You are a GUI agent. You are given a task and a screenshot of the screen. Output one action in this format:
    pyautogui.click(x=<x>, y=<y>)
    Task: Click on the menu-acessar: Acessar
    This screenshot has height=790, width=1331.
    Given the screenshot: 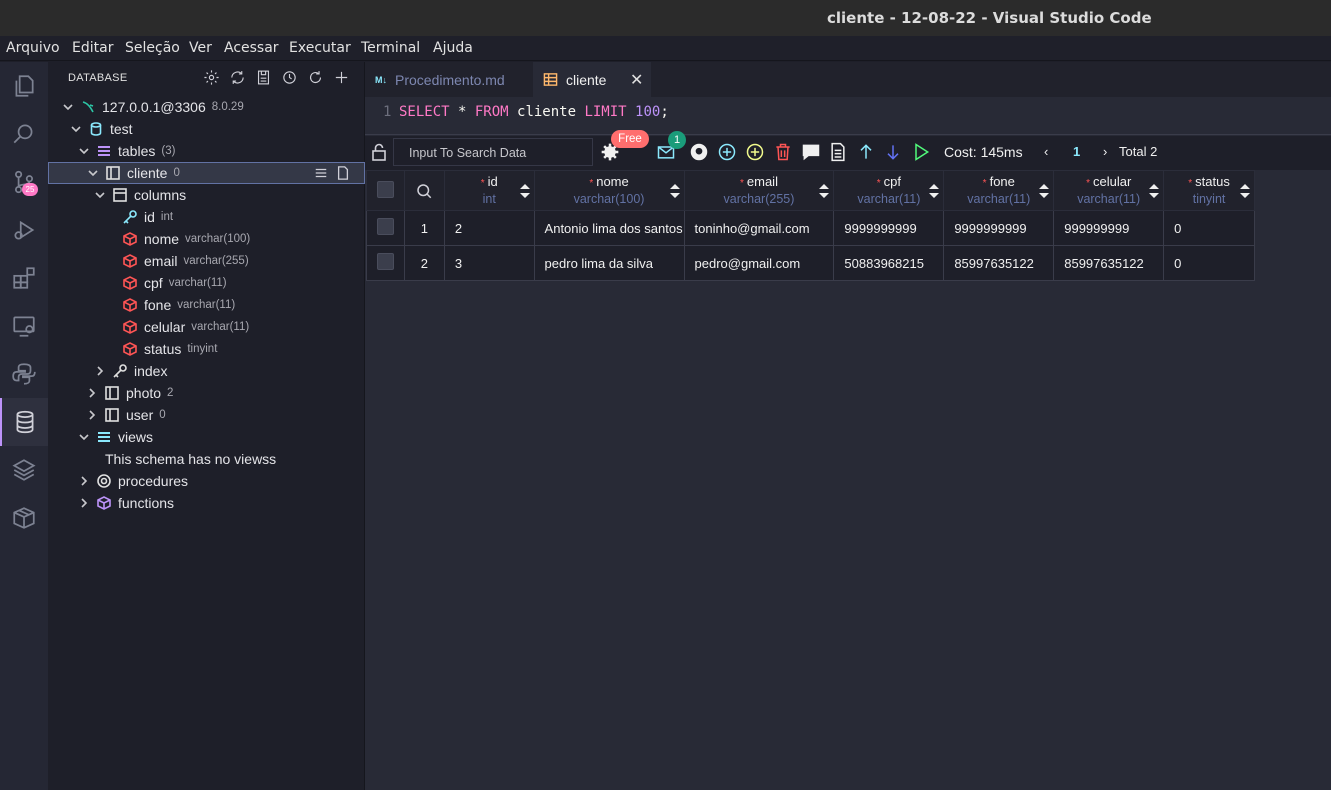 What is the action you would take?
    pyautogui.click(x=251, y=48)
    